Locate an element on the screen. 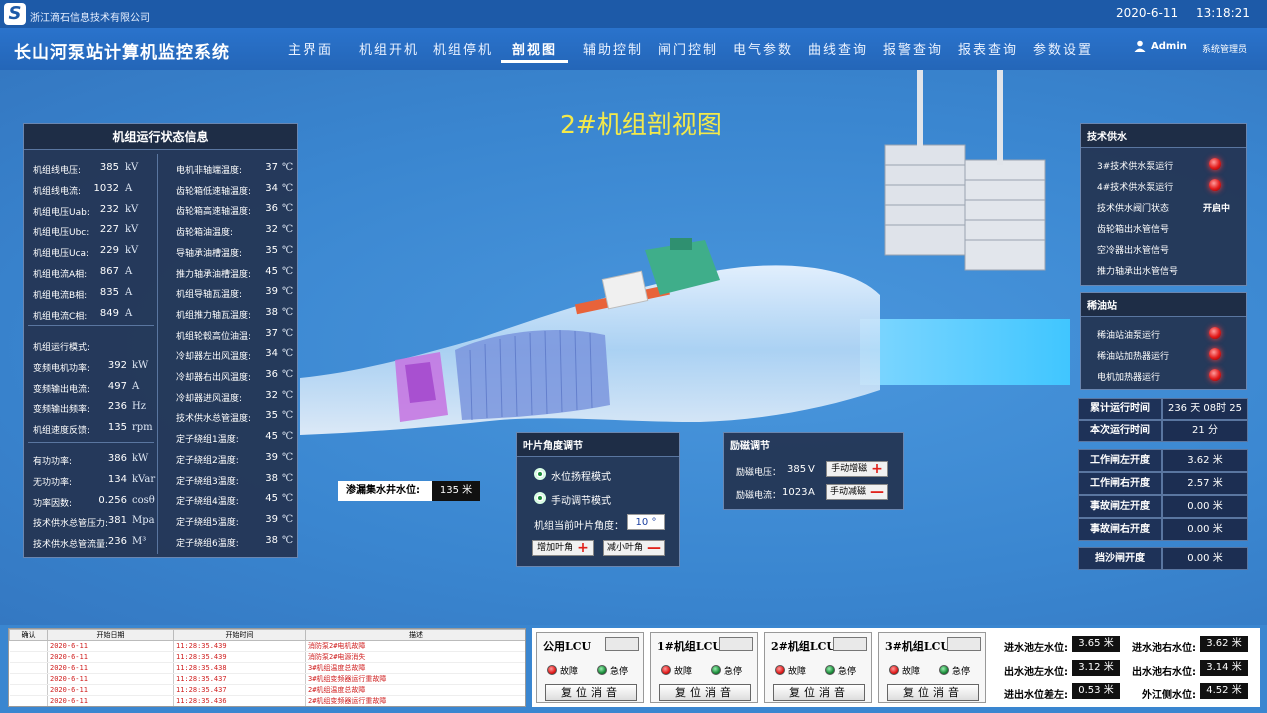 This screenshot has width=1267, height=713. status-l1-1-value: 1032 is located at coordinates (106, 188).